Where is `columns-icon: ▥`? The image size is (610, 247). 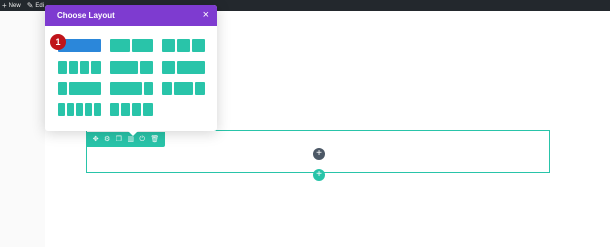
columns-icon: ▥ is located at coordinates (130, 139).